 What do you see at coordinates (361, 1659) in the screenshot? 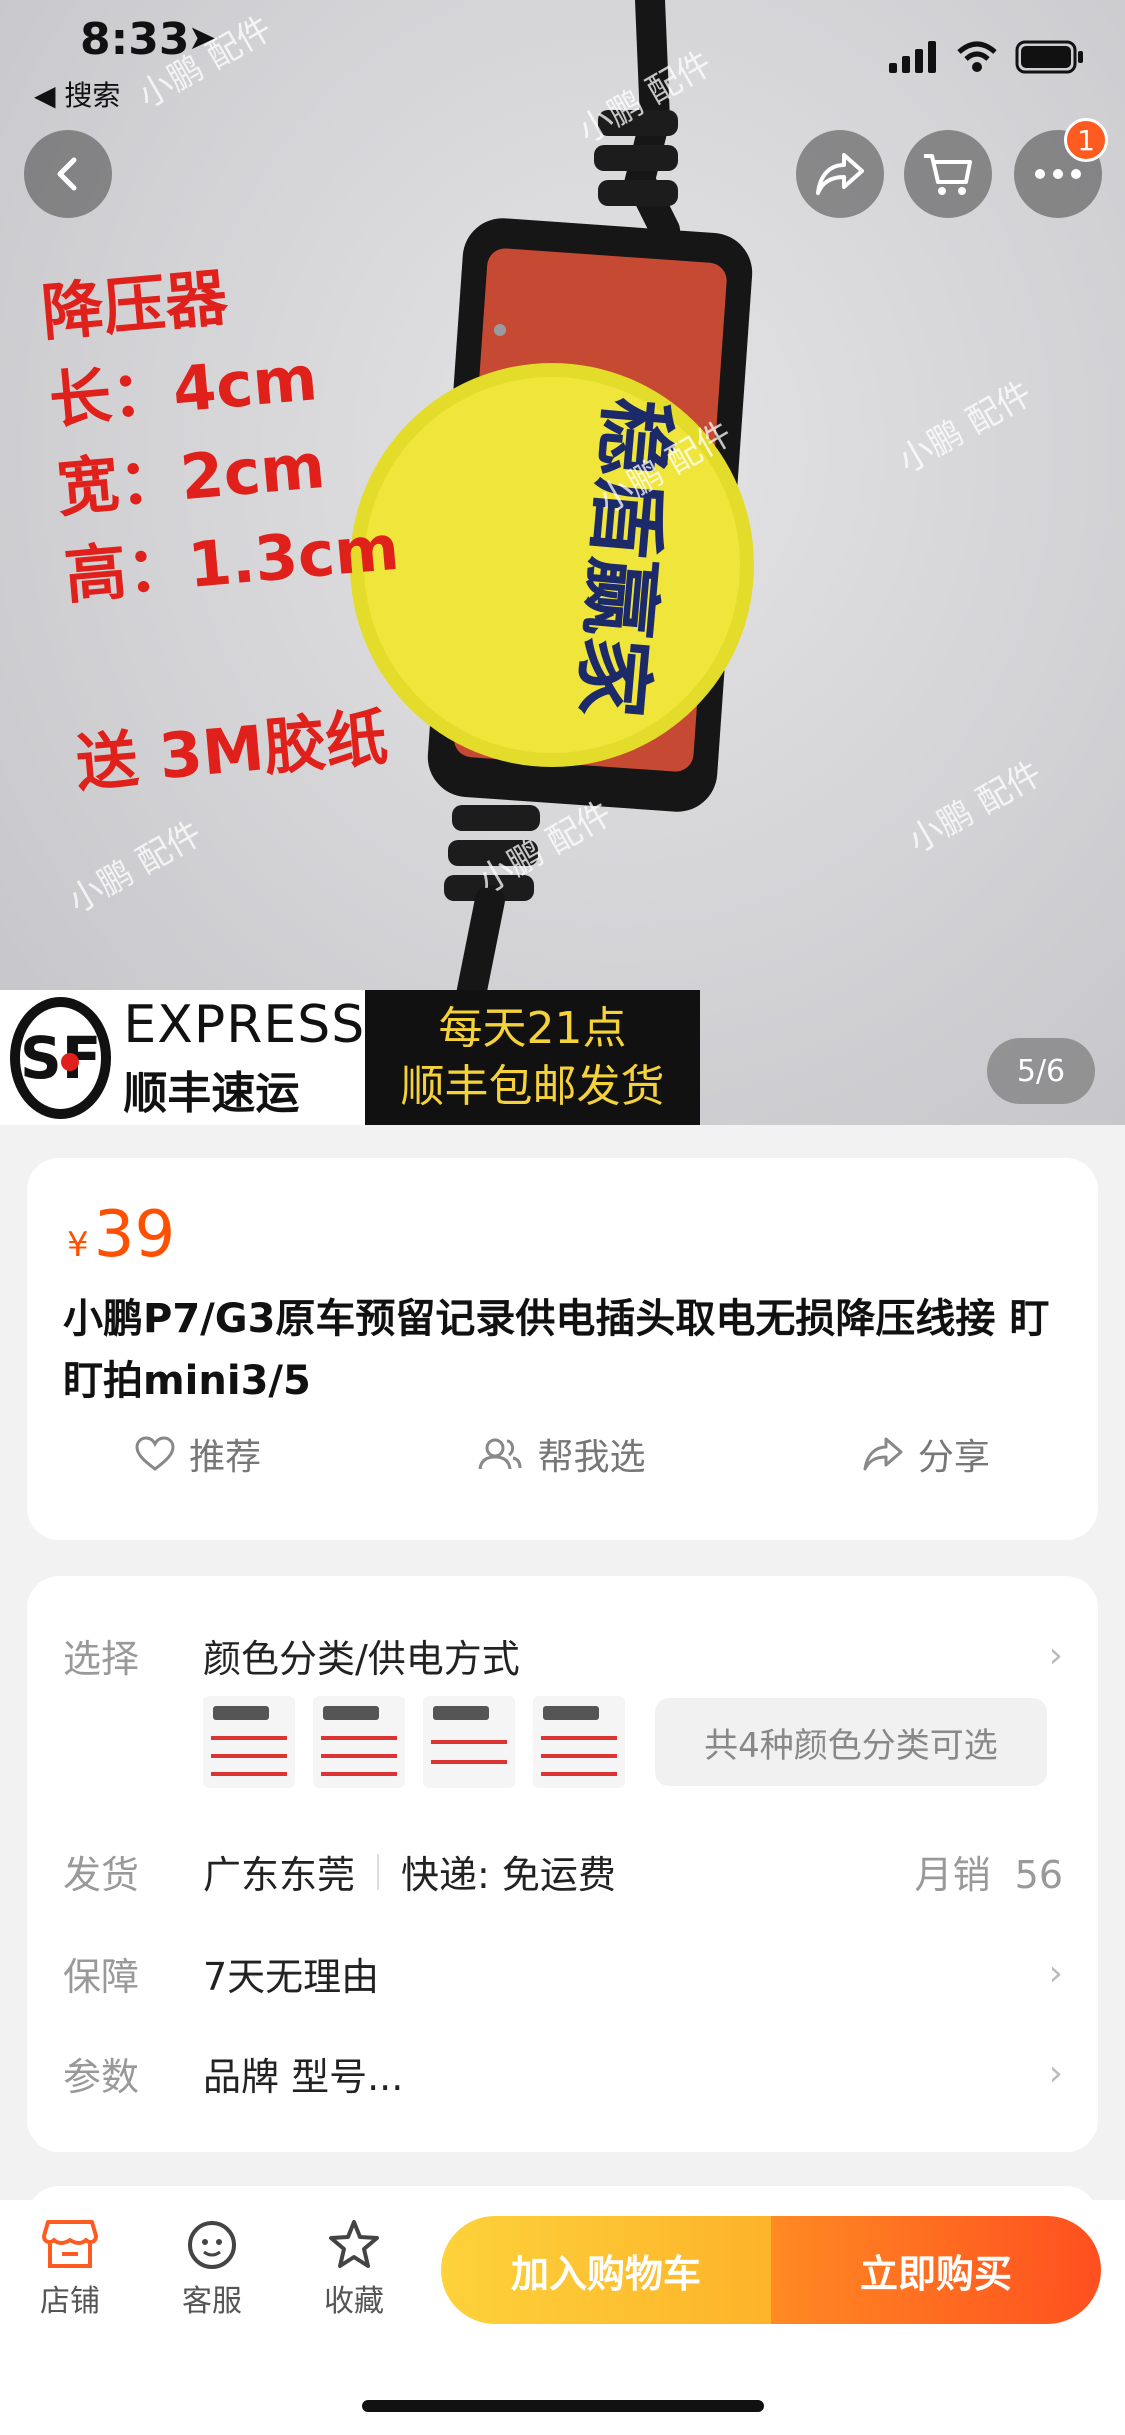
I see `select-value: 颜色分类/供电方式` at bounding box center [361, 1659].